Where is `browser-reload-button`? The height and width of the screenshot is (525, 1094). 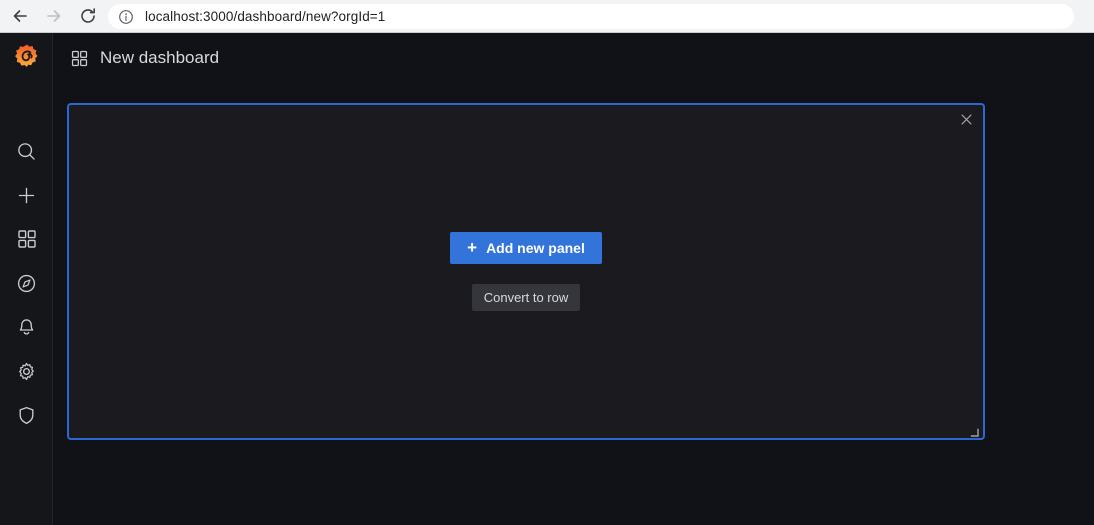 browser-reload-button is located at coordinates (88, 16).